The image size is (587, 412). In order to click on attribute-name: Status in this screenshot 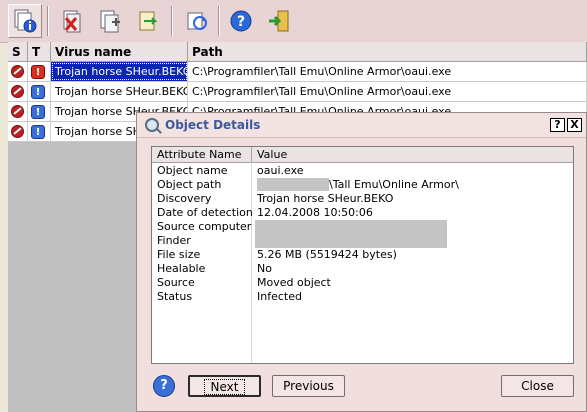, I will do `click(175, 296)`.